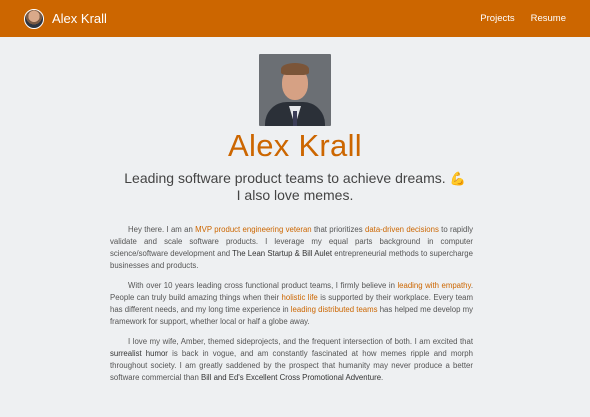 The image size is (590, 417). What do you see at coordinates (523, 18) in the screenshot?
I see `nav-links: Projects Resume` at bounding box center [523, 18].